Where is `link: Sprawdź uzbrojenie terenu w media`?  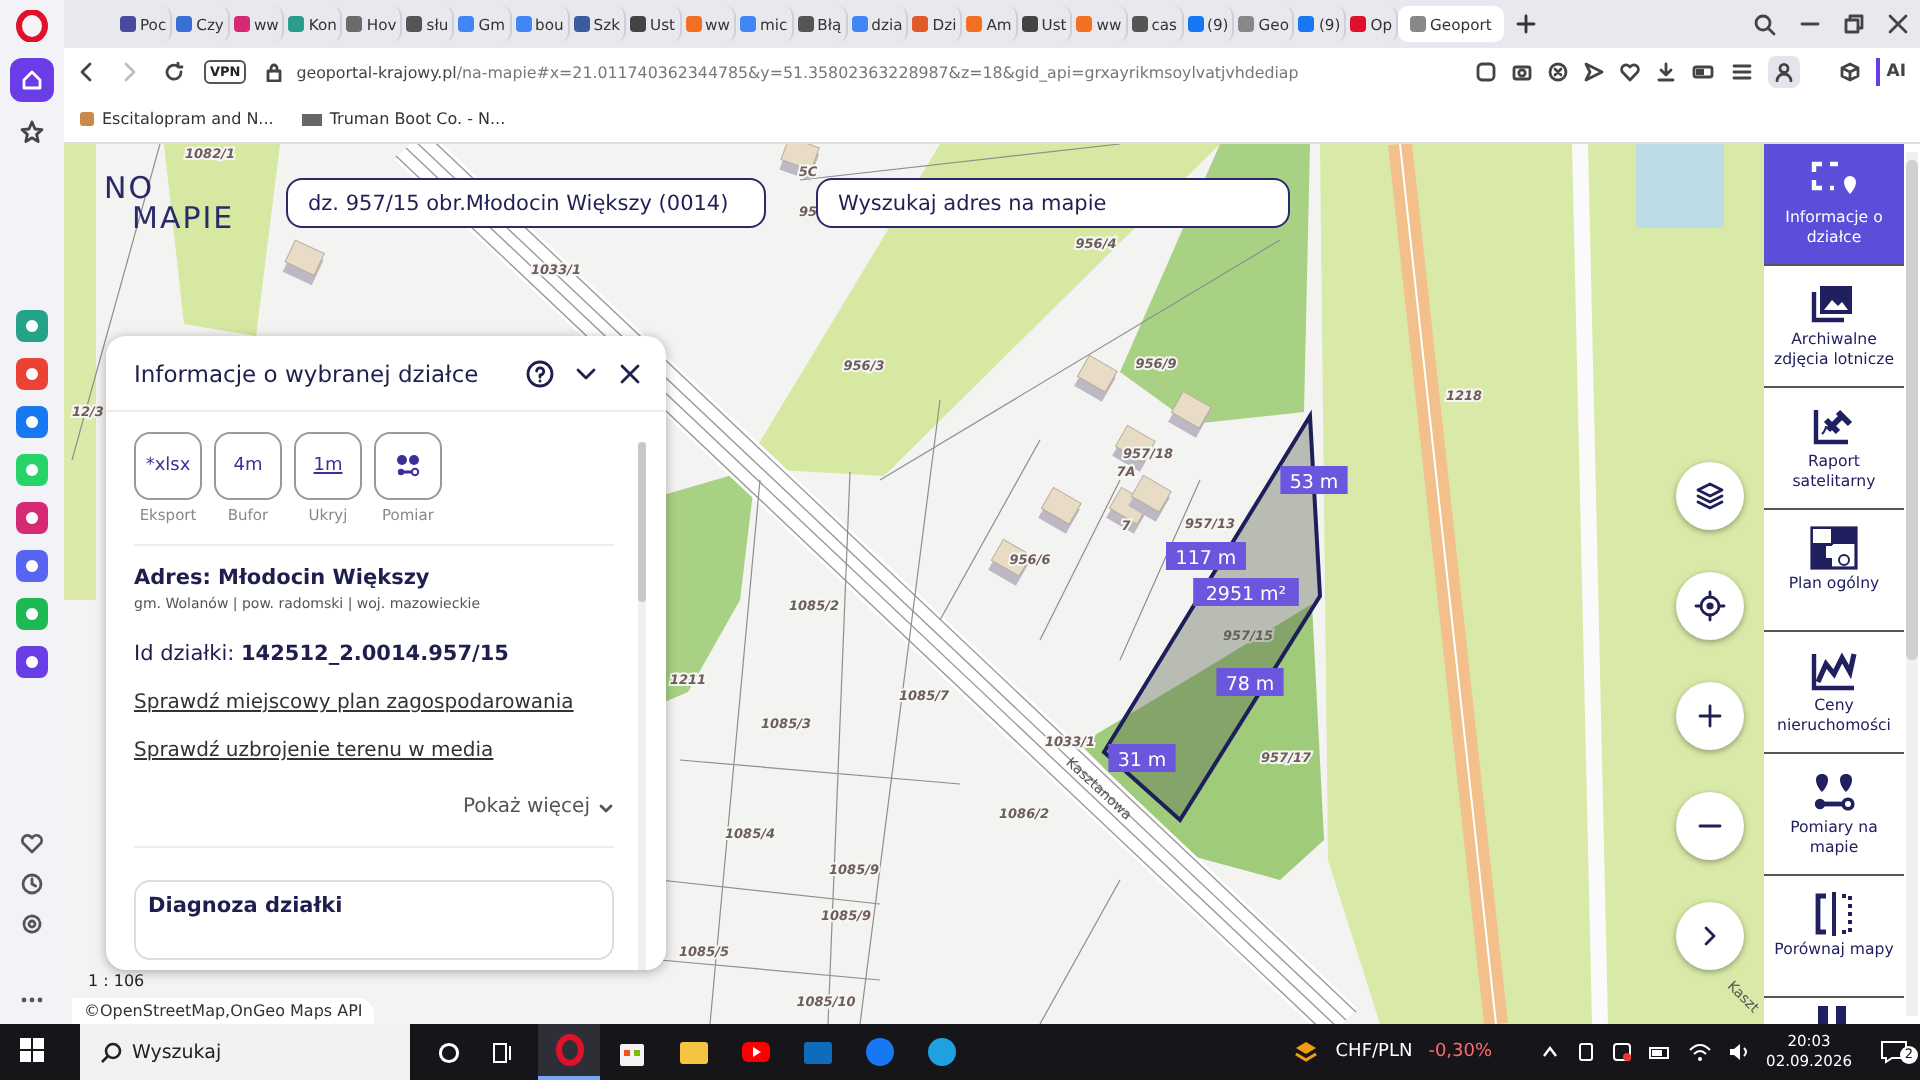 link: Sprawdź uzbrojenie terenu w media is located at coordinates (374, 751).